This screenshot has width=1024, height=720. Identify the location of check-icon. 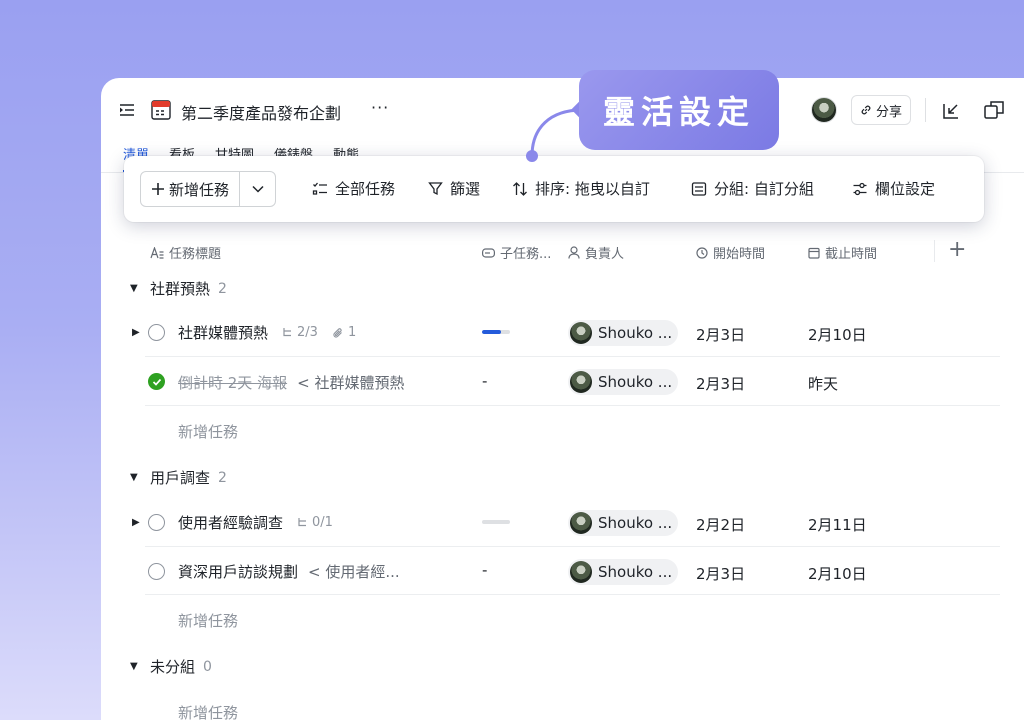
(156, 382).